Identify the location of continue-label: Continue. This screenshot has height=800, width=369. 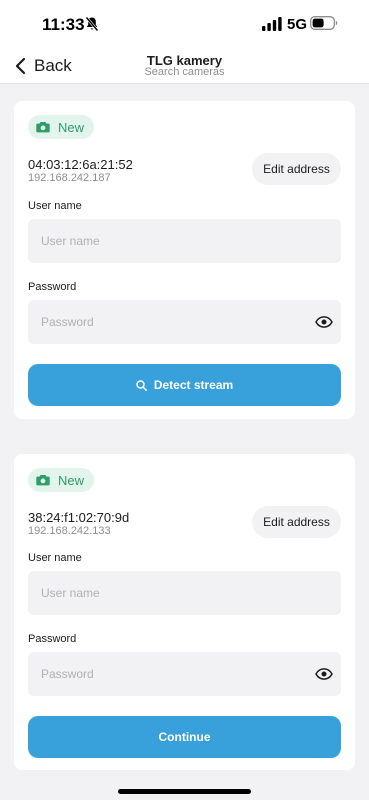
(184, 737).